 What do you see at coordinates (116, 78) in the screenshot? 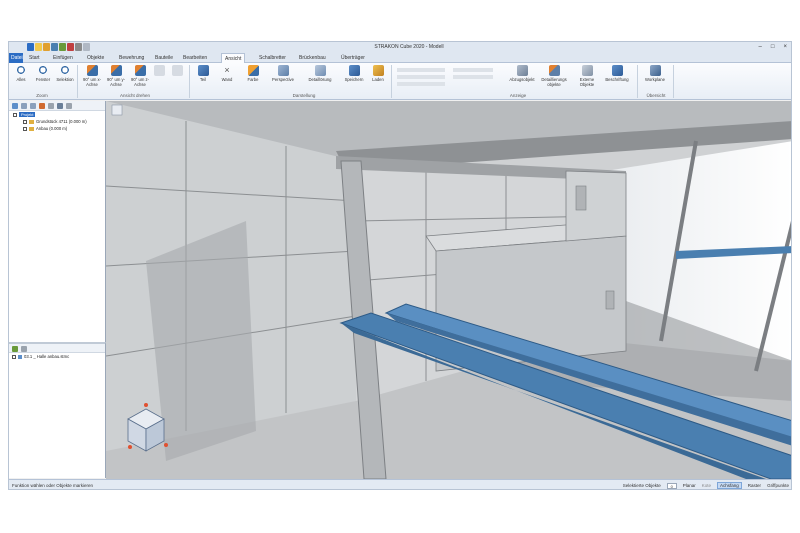
I see `rotate-y-button: 90° um y-Achse` at bounding box center [116, 78].